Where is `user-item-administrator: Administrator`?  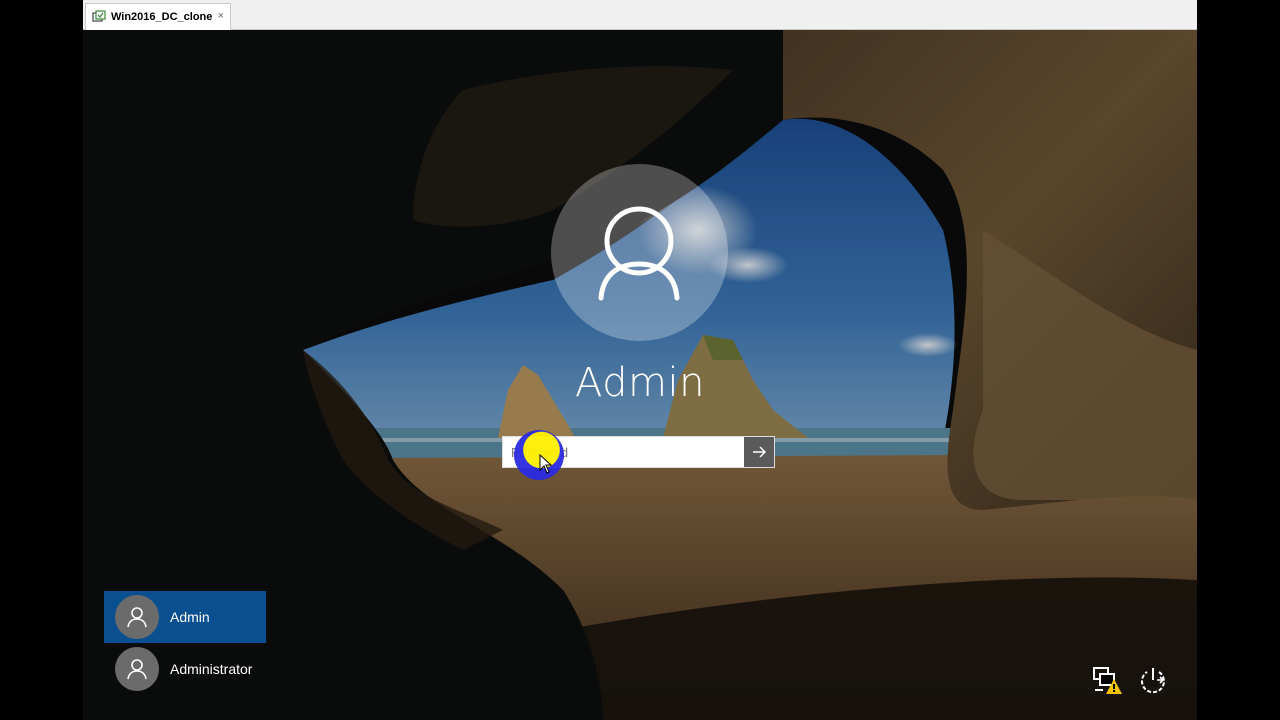
user-item-administrator: Administrator is located at coordinates (185, 669).